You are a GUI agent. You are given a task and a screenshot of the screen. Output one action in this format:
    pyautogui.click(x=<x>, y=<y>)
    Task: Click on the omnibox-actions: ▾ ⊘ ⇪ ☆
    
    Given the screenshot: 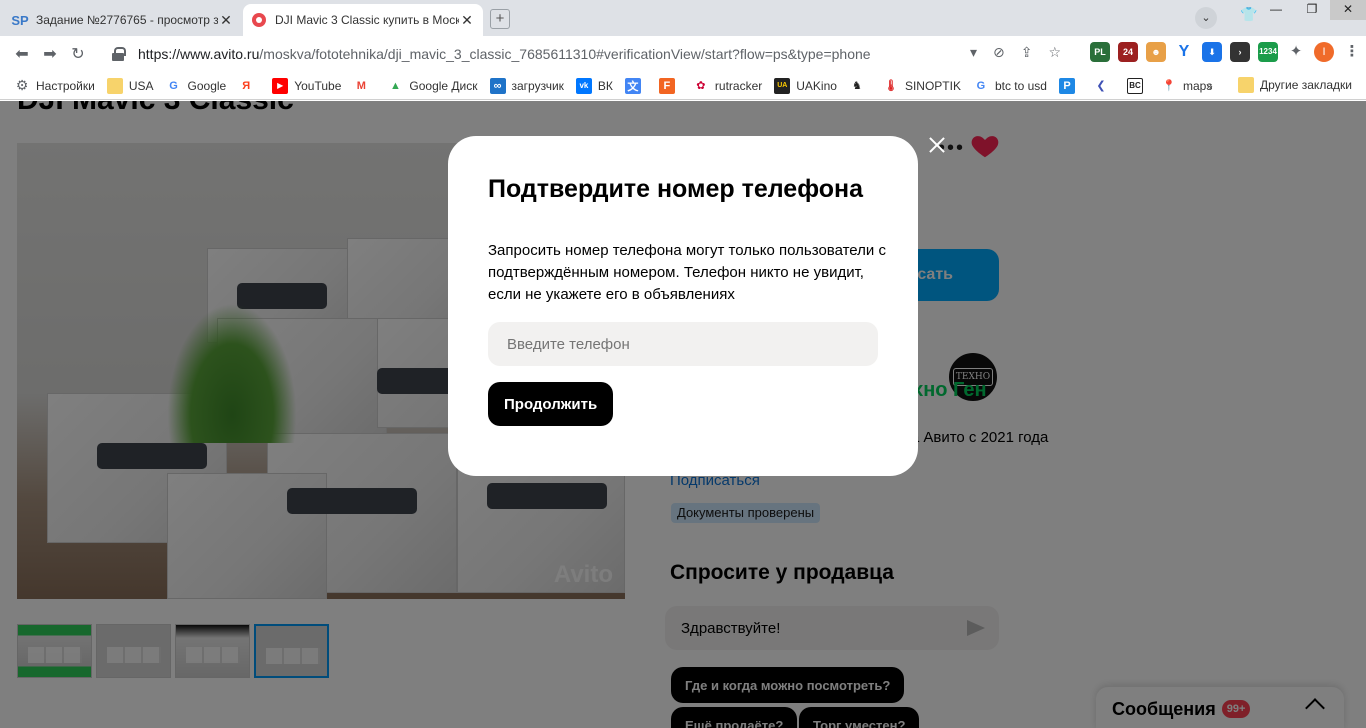 What is the action you would take?
    pyautogui.click(x=1015, y=52)
    